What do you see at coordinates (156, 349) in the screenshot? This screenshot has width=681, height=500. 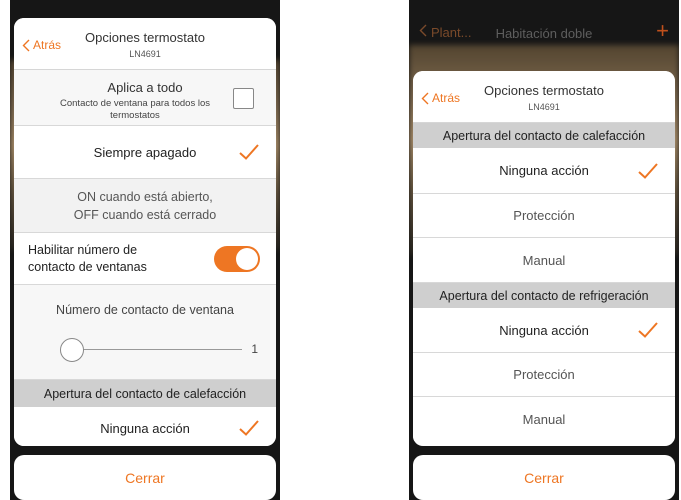 I see `slider-track` at bounding box center [156, 349].